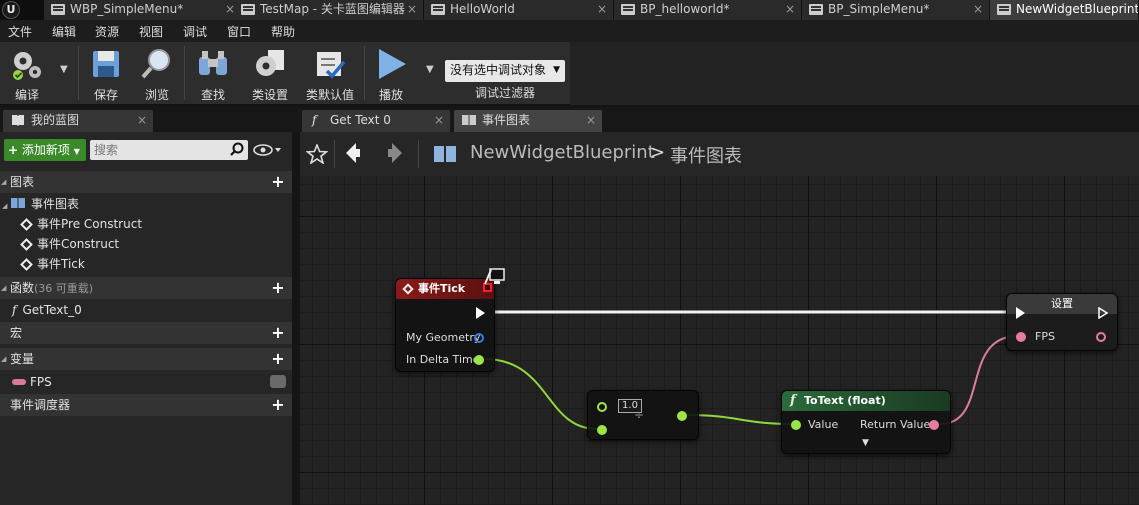 Image resolution: width=1139 pixels, height=505 pixels. Describe the element at coordinates (391, 73) in the screenshot. I see `play-button: 播放` at that location.